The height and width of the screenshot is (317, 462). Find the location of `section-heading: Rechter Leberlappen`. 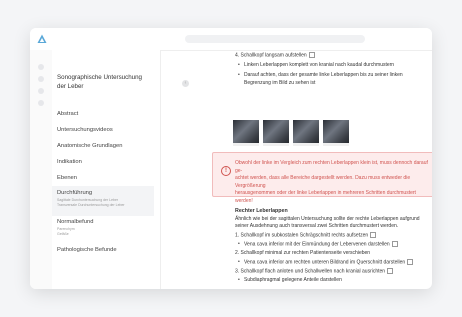

section-heading: Rechter Leberlappen is located at coordinates (261, 211).